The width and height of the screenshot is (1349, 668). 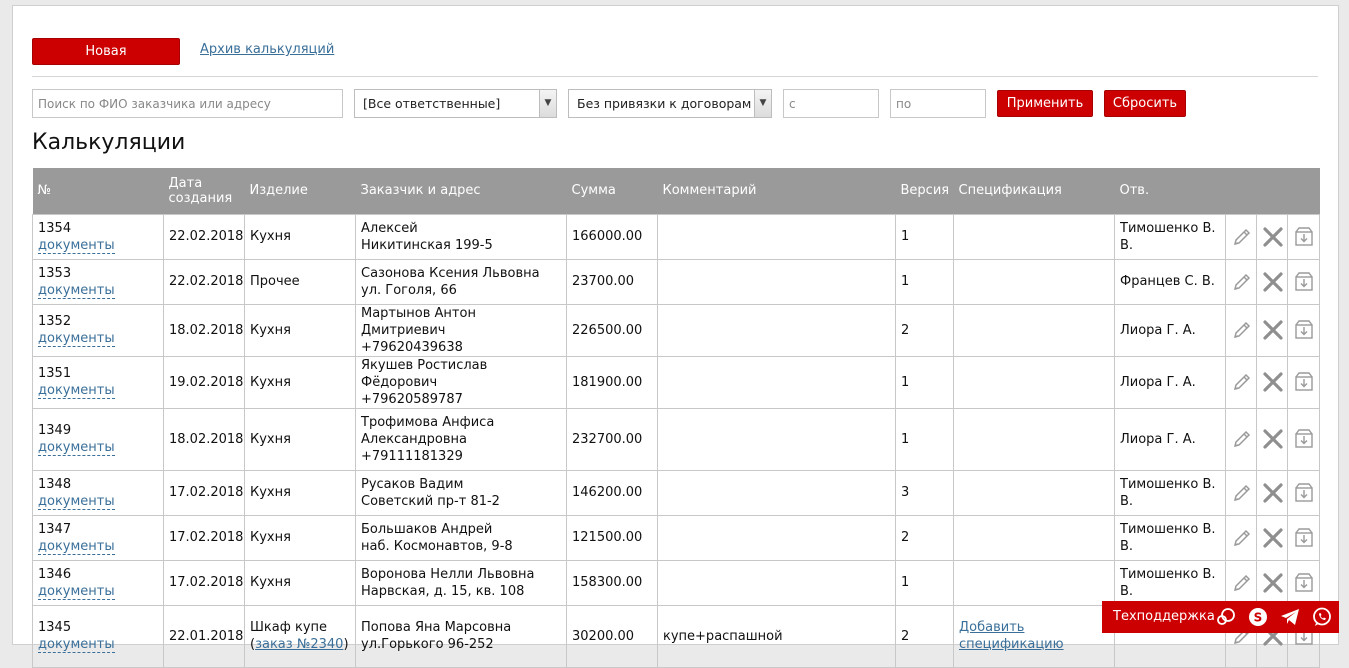 What do you see at coordinates (924, 537) in the screenshot?
I see `cell-version: 2` at bounding box center [924, 537].